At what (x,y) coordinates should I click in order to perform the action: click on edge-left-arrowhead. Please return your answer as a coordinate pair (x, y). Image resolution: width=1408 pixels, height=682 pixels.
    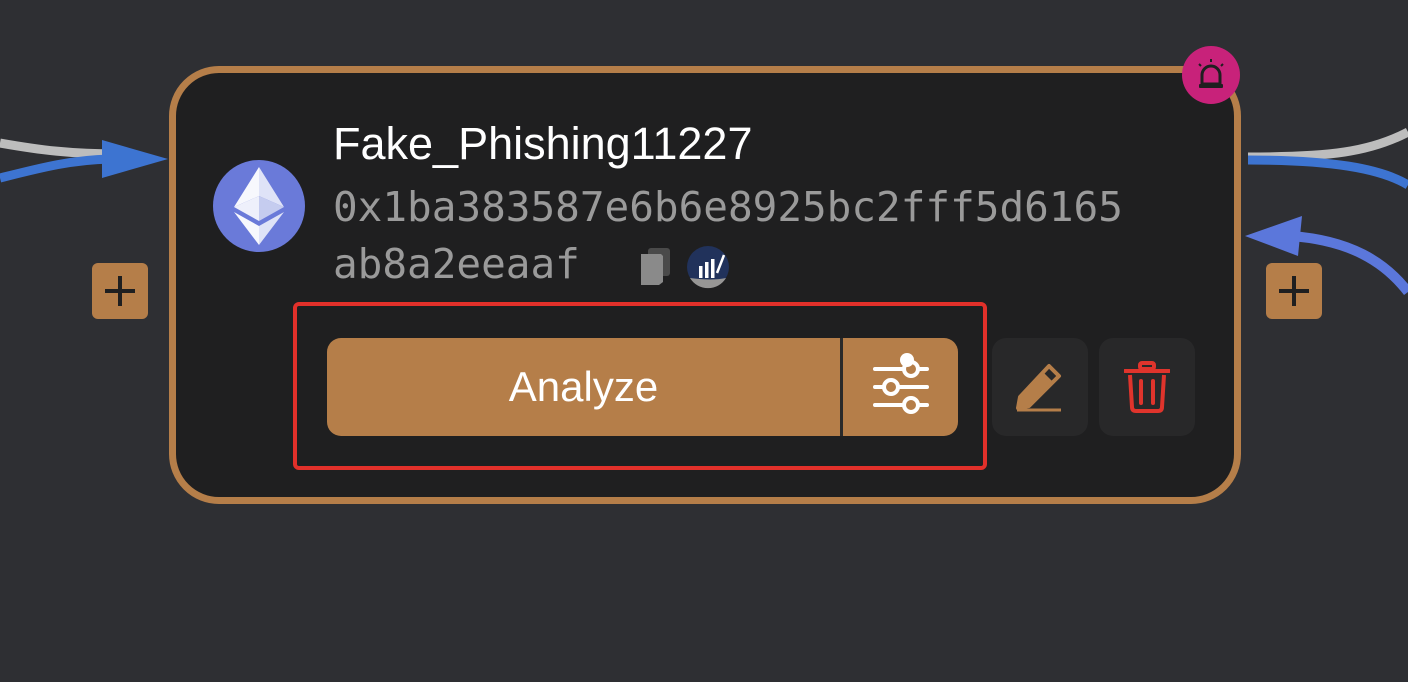
    Looking at the image, I should click on (135, 159).